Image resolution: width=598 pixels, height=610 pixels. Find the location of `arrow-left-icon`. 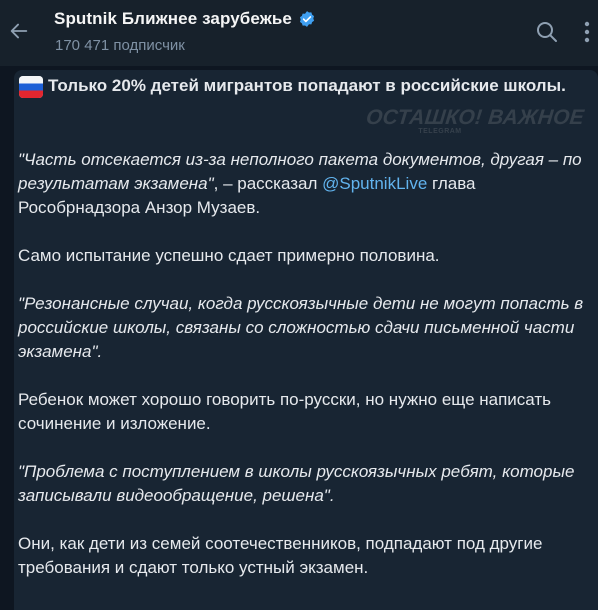

arrow-left-icon is located at coordinates (19, 31).